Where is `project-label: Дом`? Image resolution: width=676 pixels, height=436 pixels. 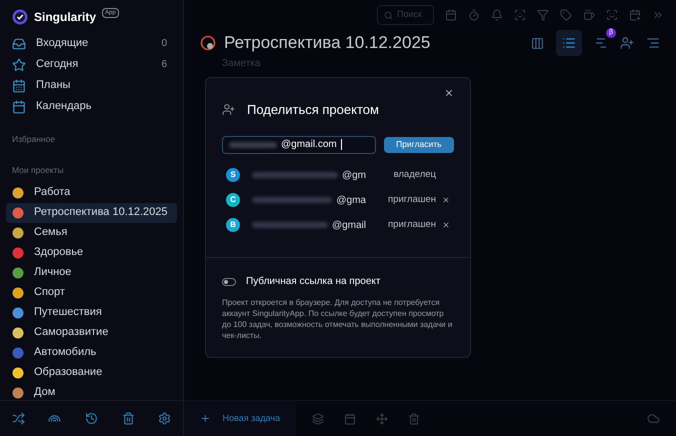
project-label: Дом is located at coordinates (45, 392).